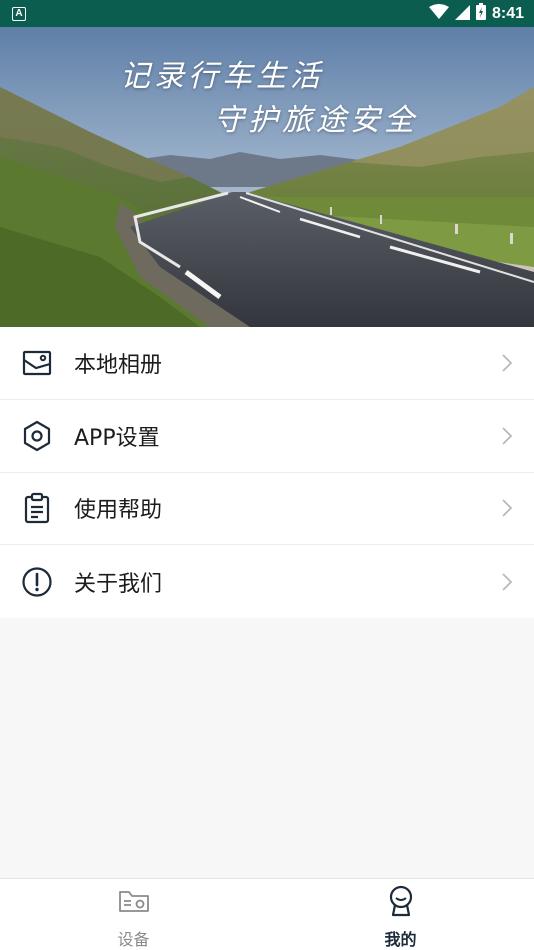  Describe the element at coordinates (37, 508) in the screenshot. I see `clipboard-help-icon` at that location.